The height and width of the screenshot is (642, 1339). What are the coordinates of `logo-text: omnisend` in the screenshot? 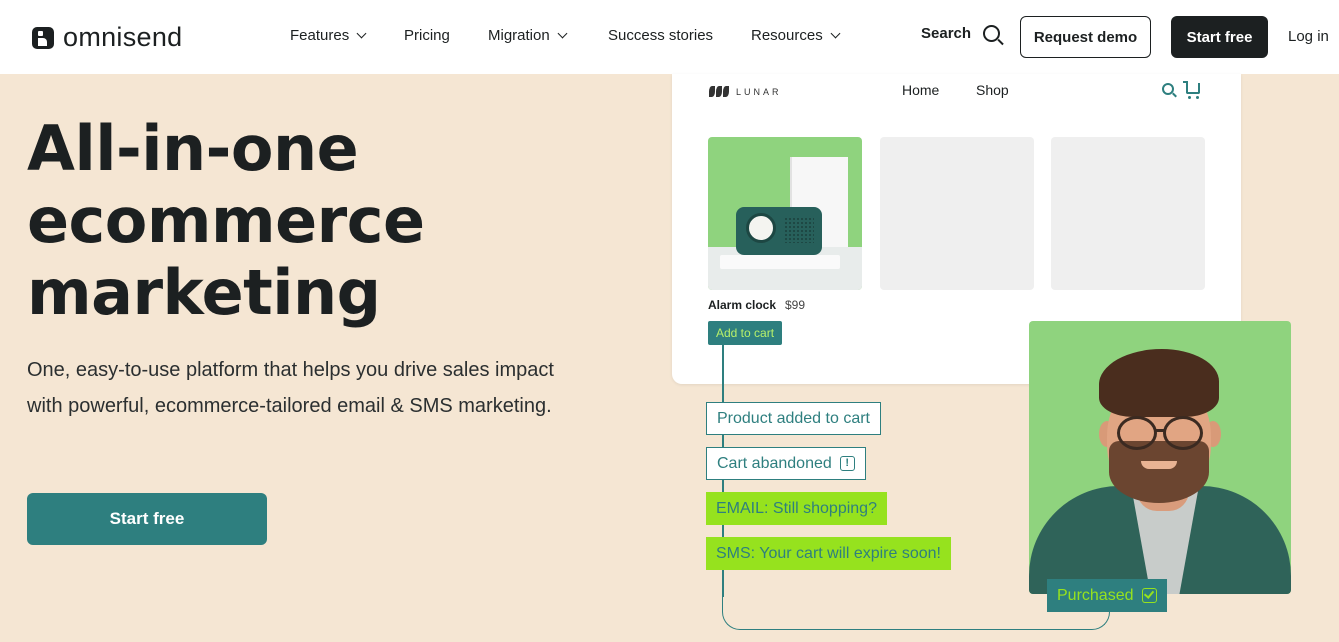 It's located at (123, 37).